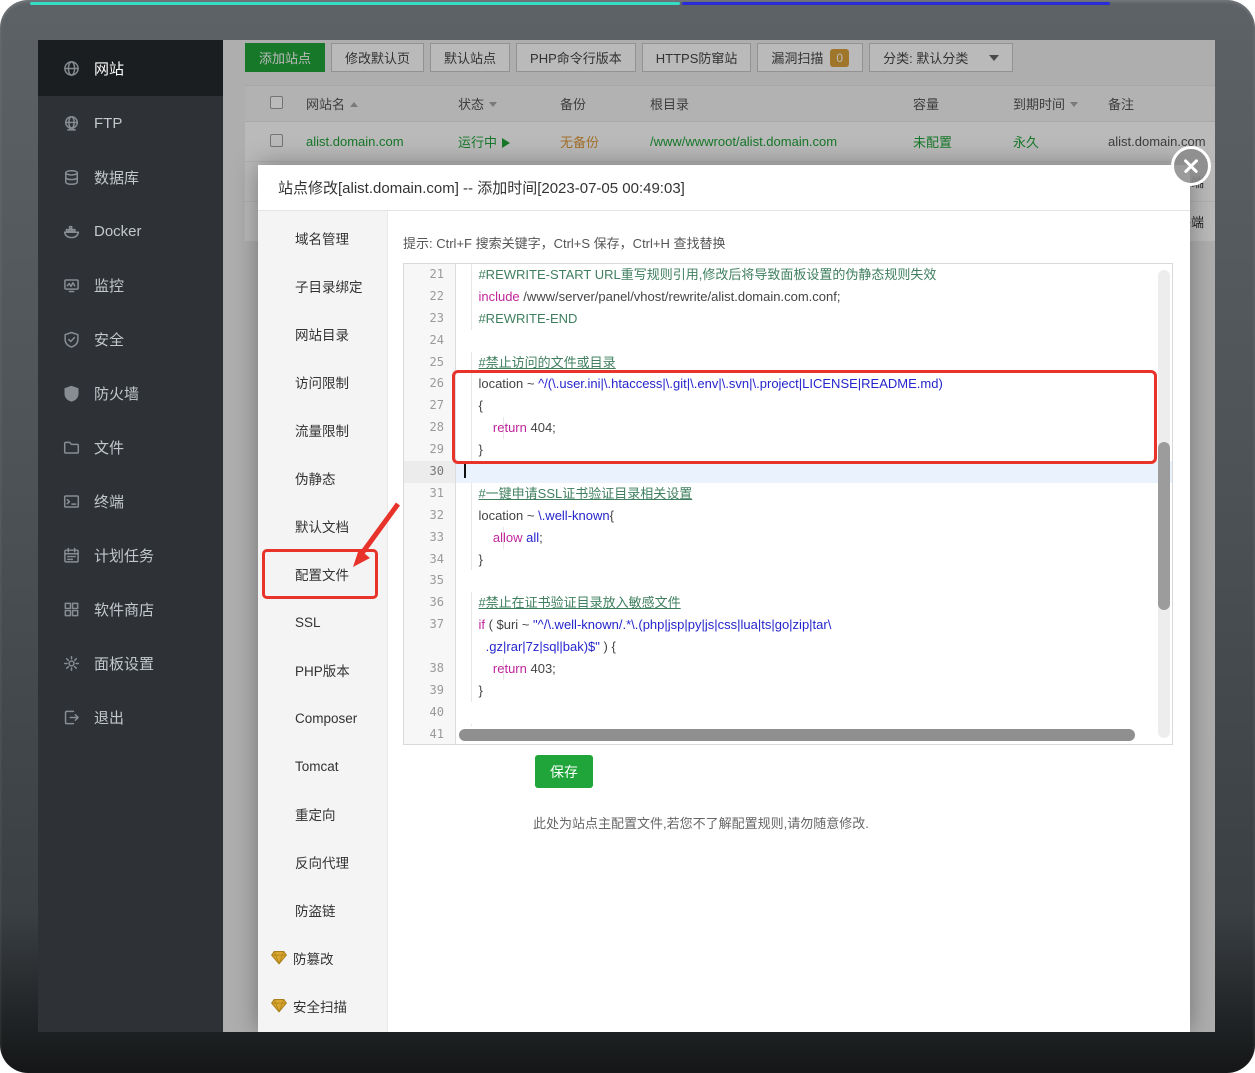 This screenshot has height=1073, width=1255. I want to click on tab-label: 安全扫描, so click(320, 1007).